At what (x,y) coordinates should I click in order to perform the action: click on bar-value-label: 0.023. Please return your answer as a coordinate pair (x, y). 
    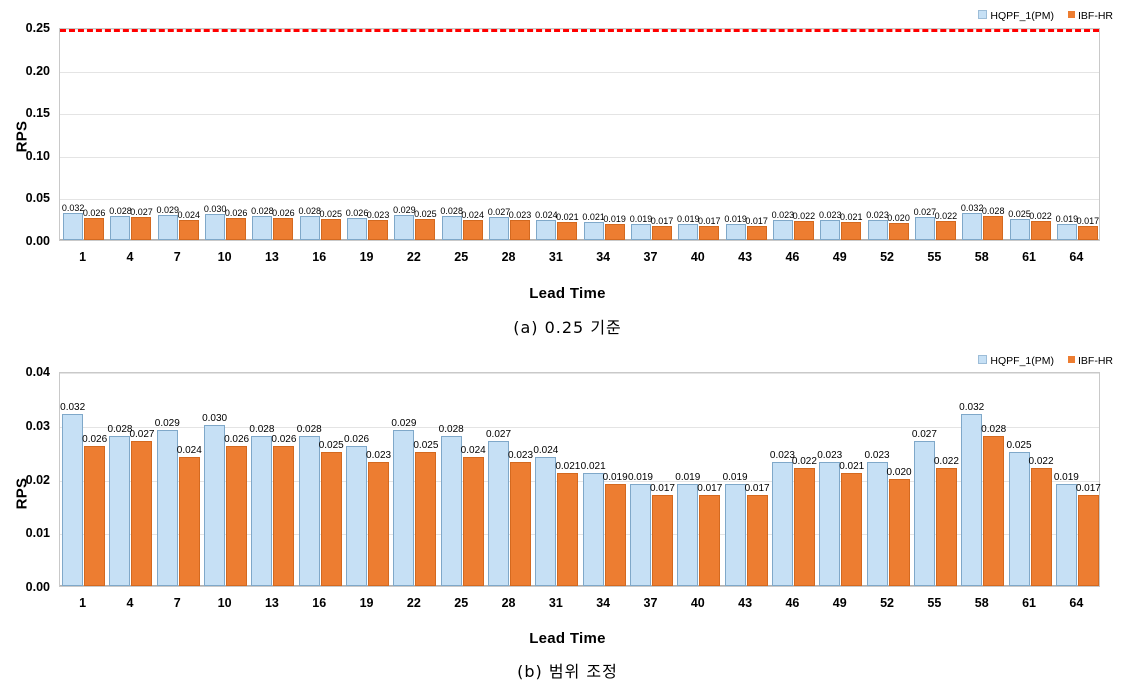
    Looking at the image, I should click on (830, 456).